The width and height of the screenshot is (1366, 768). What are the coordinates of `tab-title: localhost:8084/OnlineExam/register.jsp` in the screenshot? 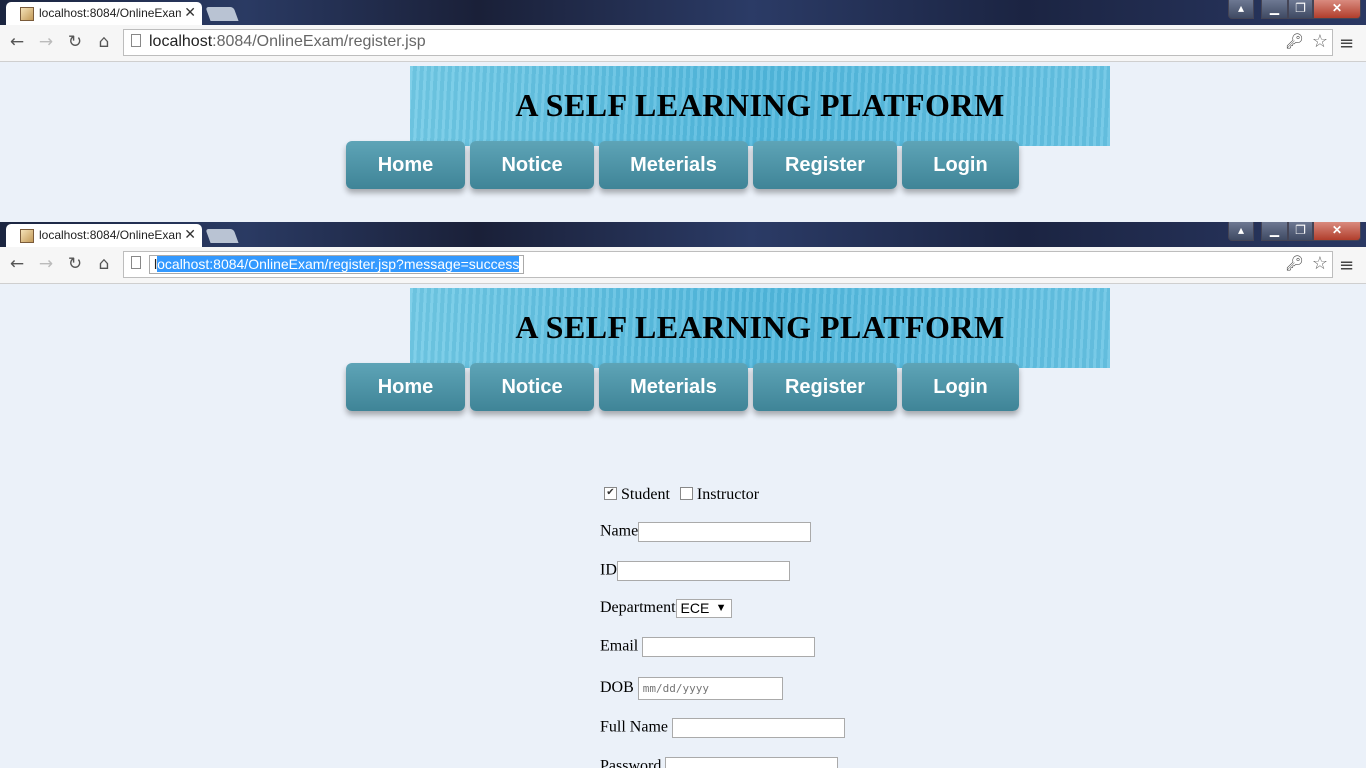 It's located at (110, 13).